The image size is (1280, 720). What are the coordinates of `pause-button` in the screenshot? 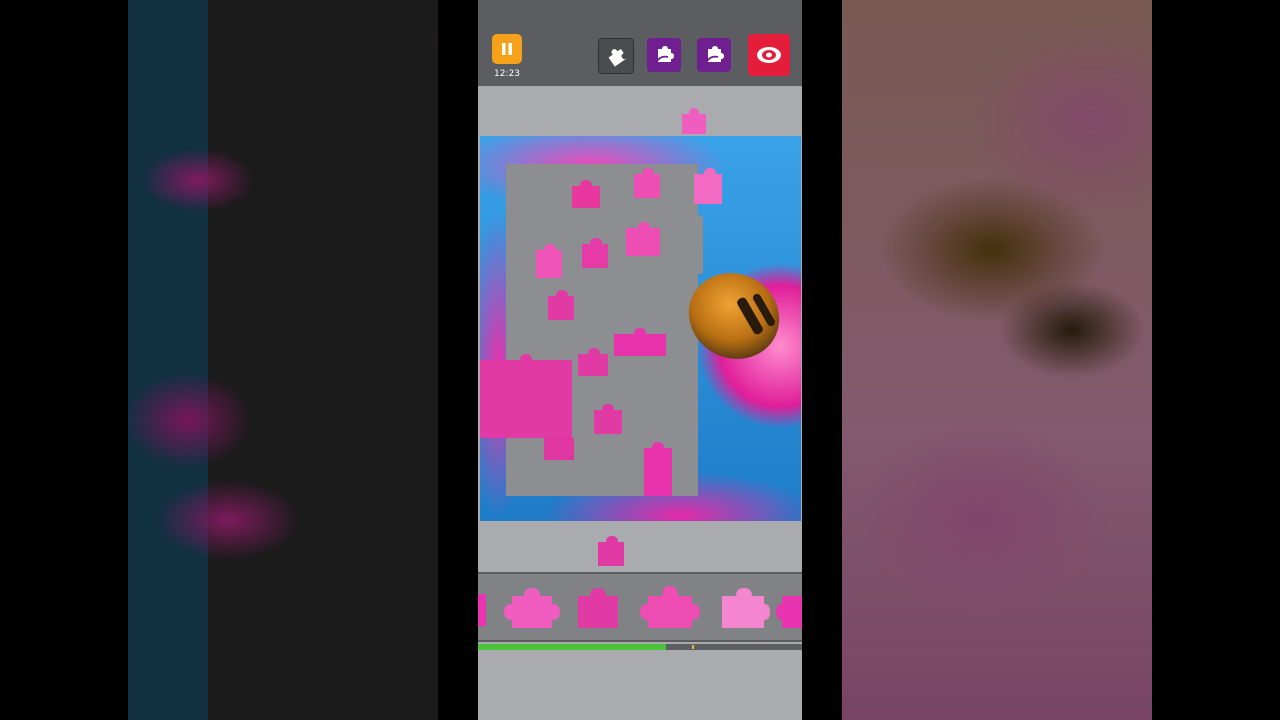 It's located at (507, 49).